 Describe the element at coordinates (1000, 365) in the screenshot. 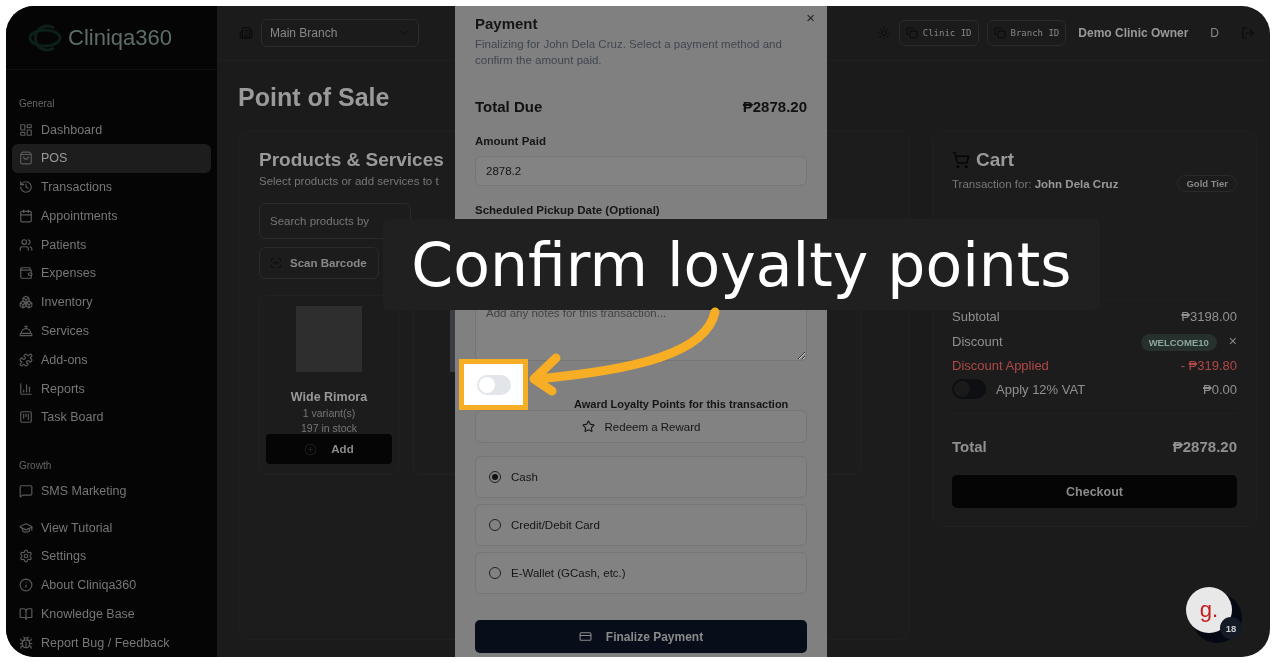

I see `discount-applied-label: Discount Applied` at that location.